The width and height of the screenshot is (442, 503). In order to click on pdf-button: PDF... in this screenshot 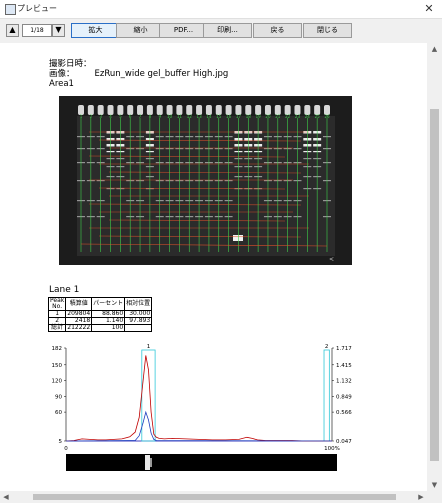, I will do `click(183, 30)`.